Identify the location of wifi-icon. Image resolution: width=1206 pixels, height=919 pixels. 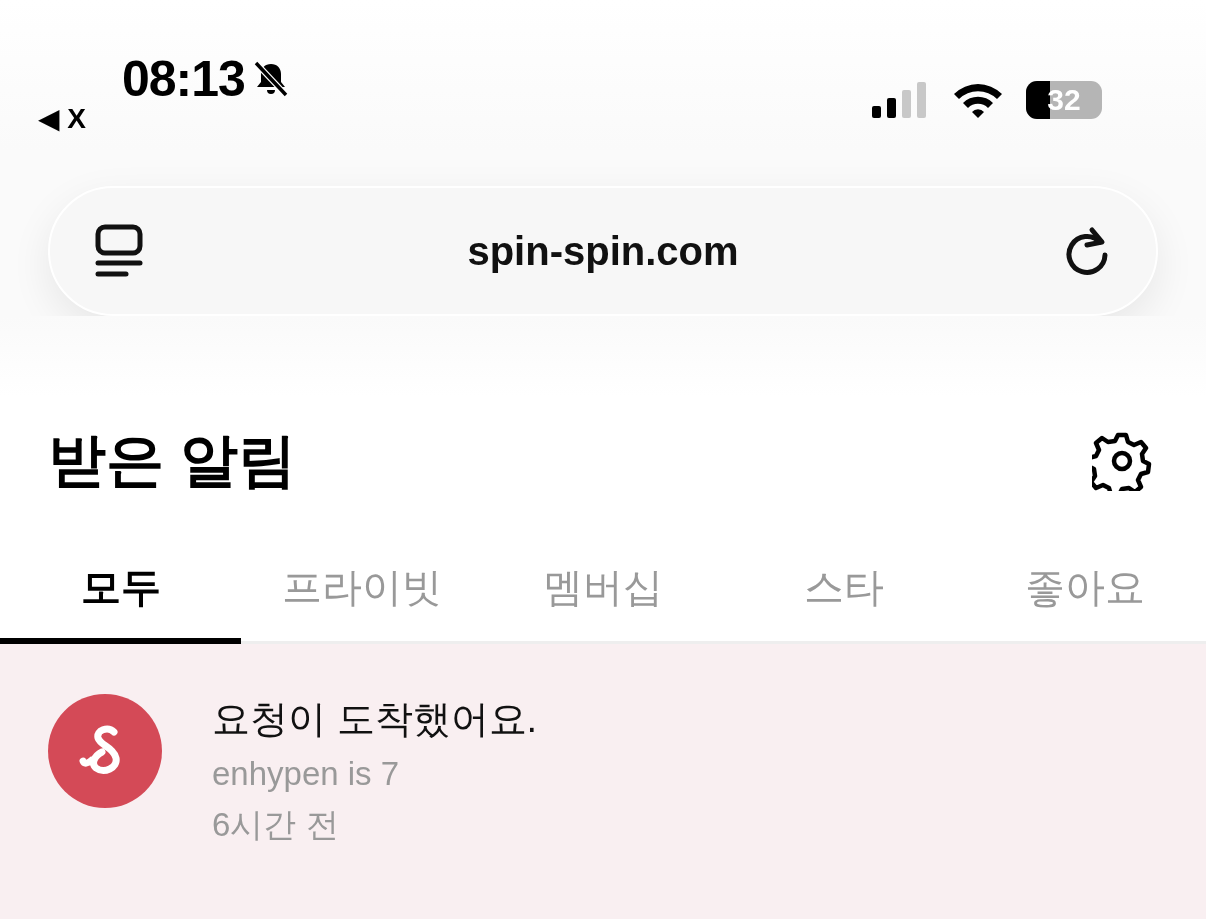
(978, 100).